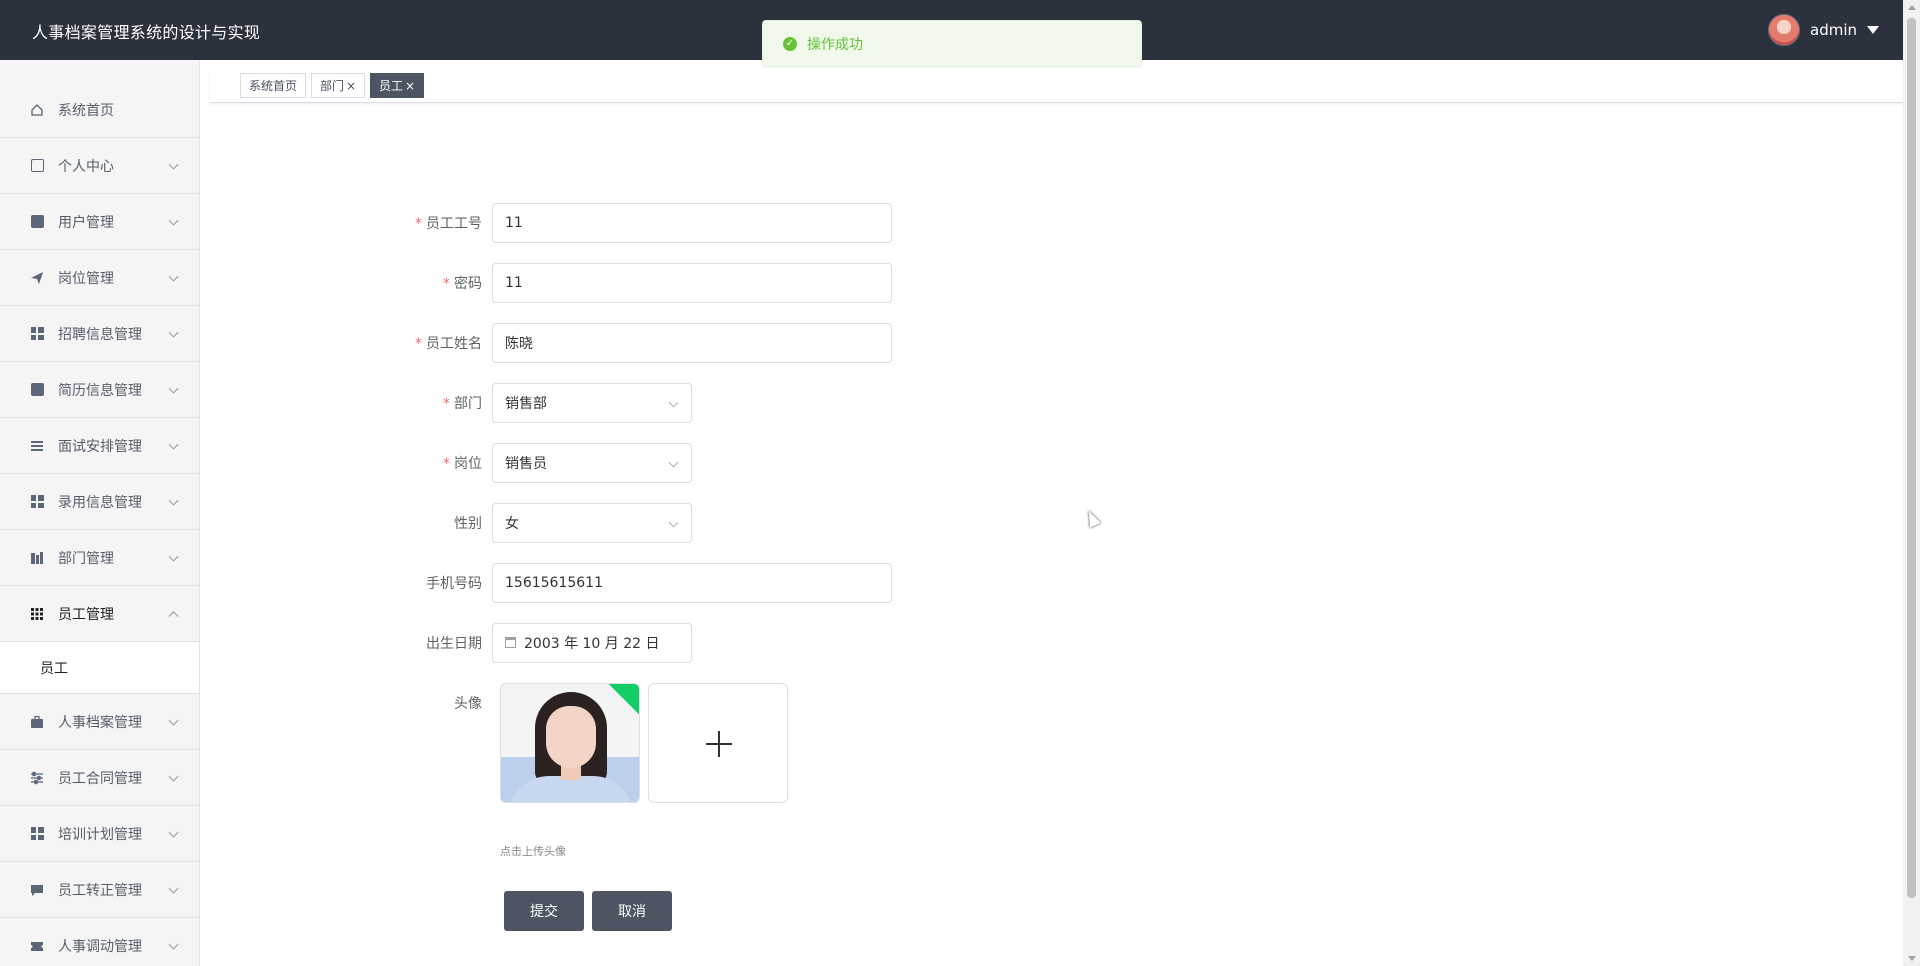 The image size is (1920, 966). I want to click on wallet-icon, so click(37, 166).